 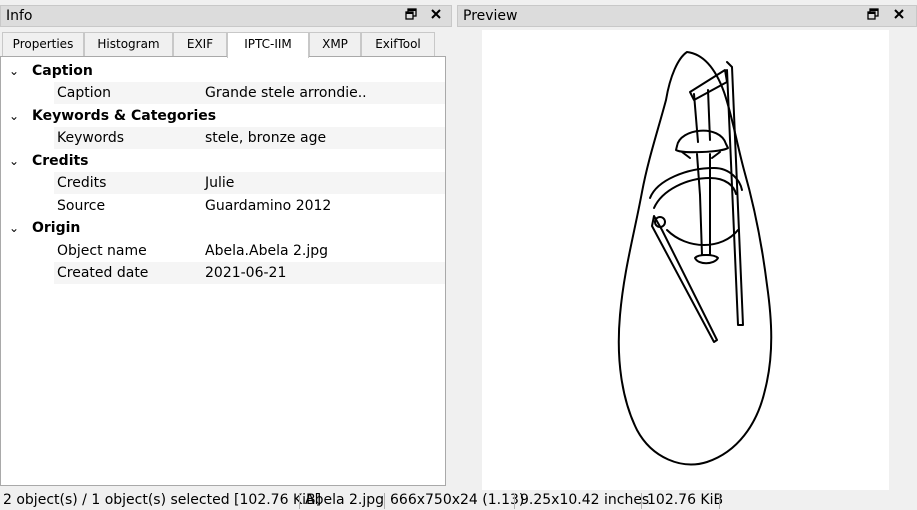 What do you see at coordinates (82, 183) in the screenshot?
I see `field-key: Credits` at bounding box center [82, 183].